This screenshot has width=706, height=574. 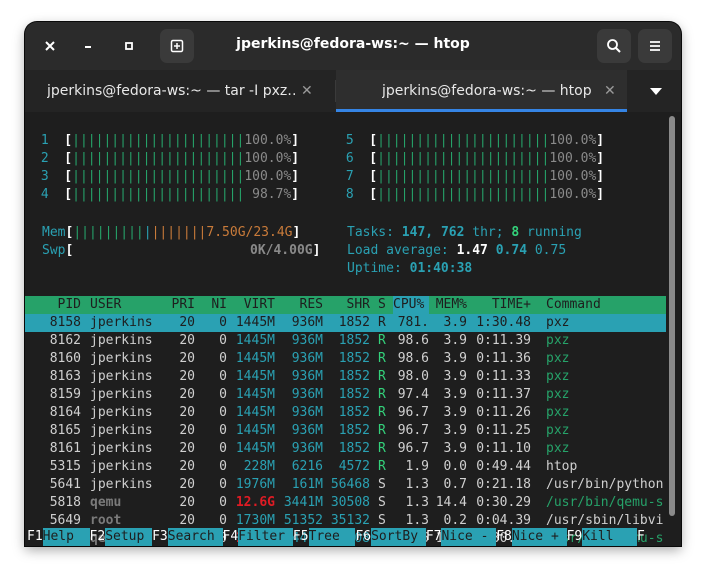 What do you see at coordinates (434, 537) in the screenshot?
I see `function-key-f7: F7` at bounding box center [434, 537].